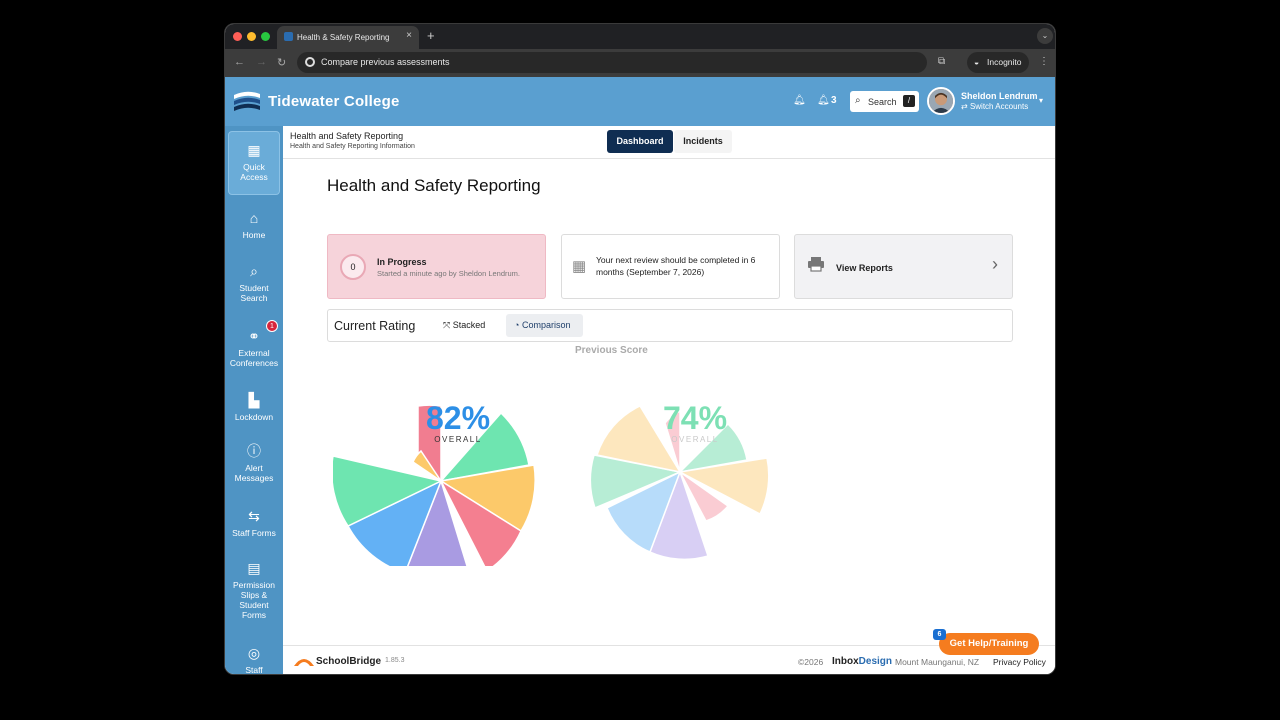 Image resolution: width=1280 pixels, height=720 pixels. What do you see at coordinates (409, 35) in the screenshot?
I see `close-tab-icon: ×` at bounding box center [409, 35].